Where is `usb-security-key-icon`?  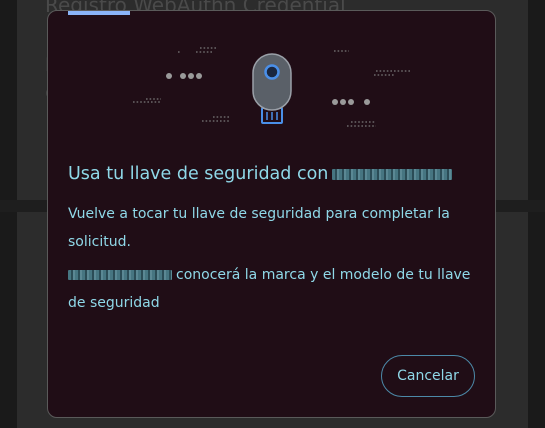
usb-security-key-icon is located at coordinates (272, 88).